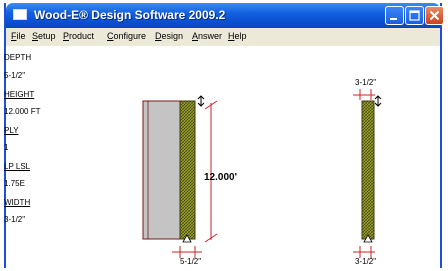 The image size is (448, 271). What do you see at coordinates (161, 170) in the screenshot?
I see `column-side-face` at bounding box center [161, 170].